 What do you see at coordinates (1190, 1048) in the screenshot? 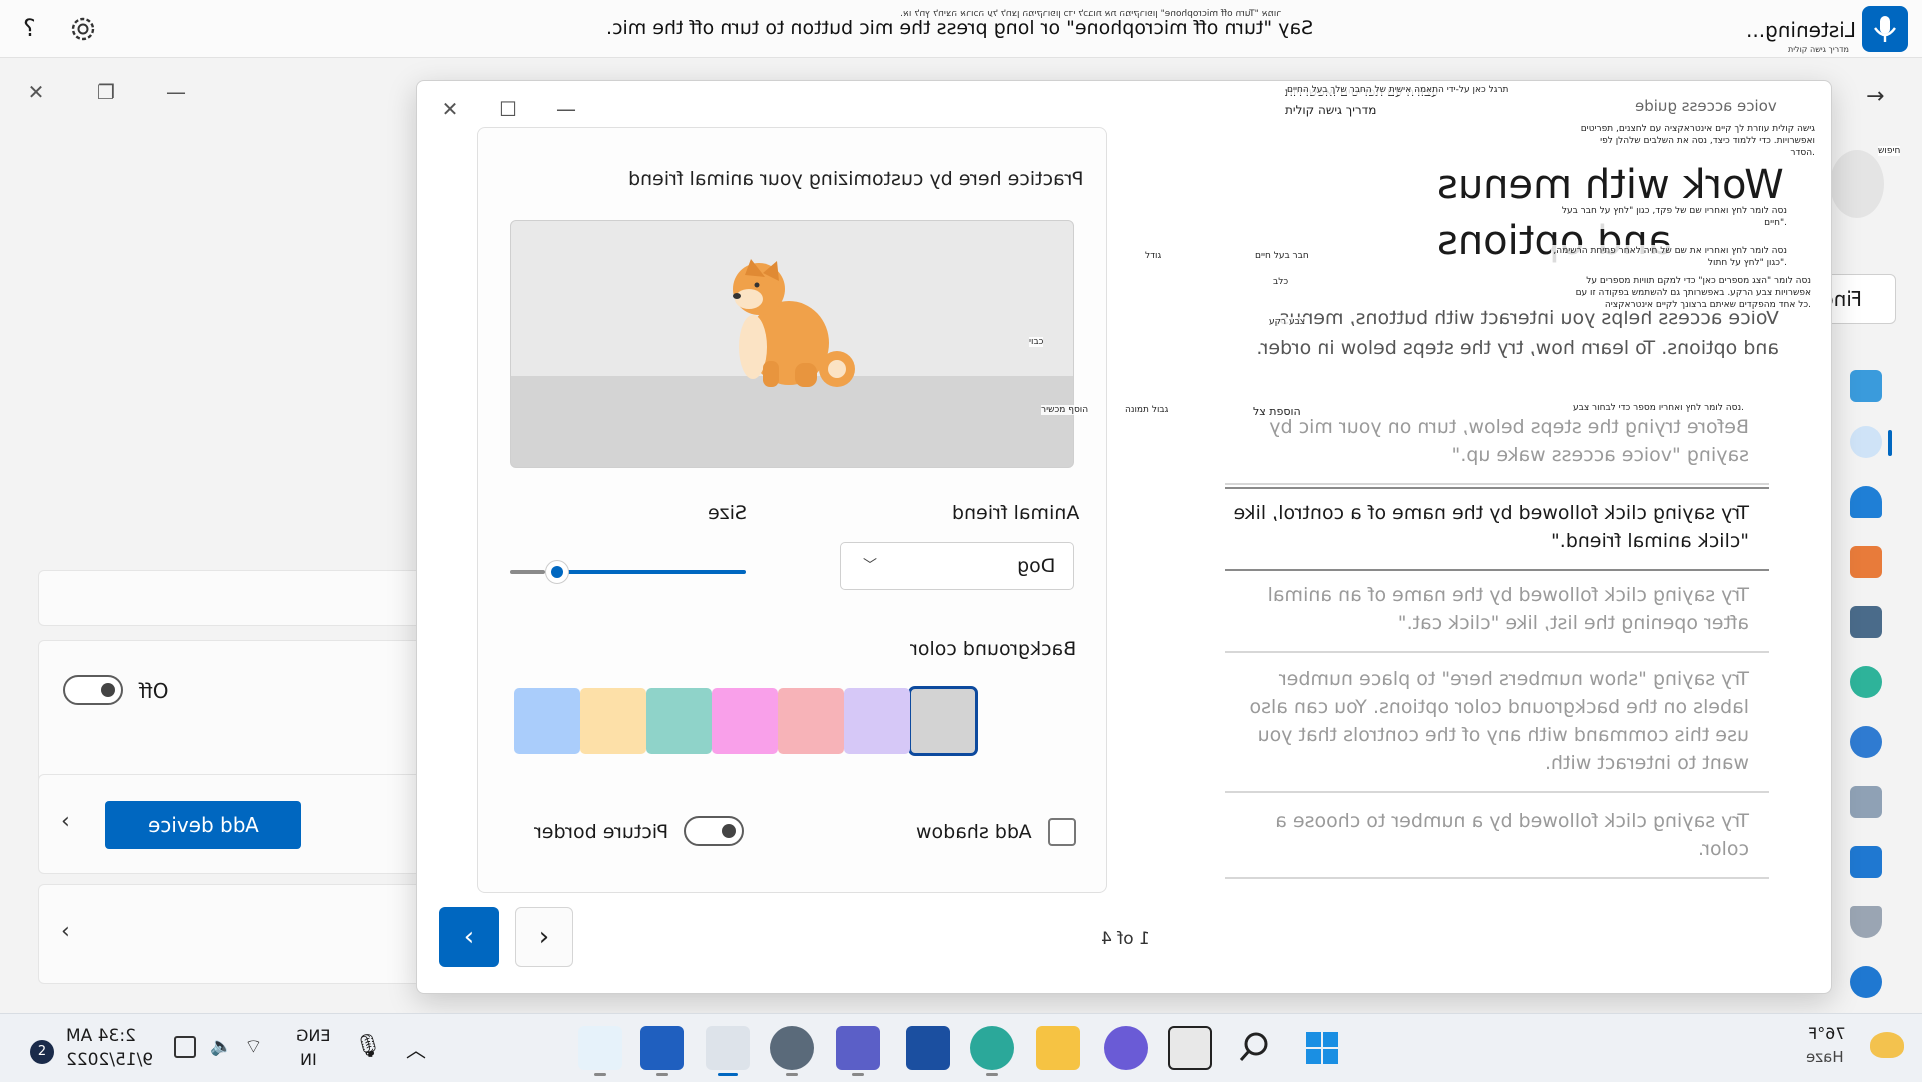
I see `task-view-icon` at bounding box center [1190, 1048].